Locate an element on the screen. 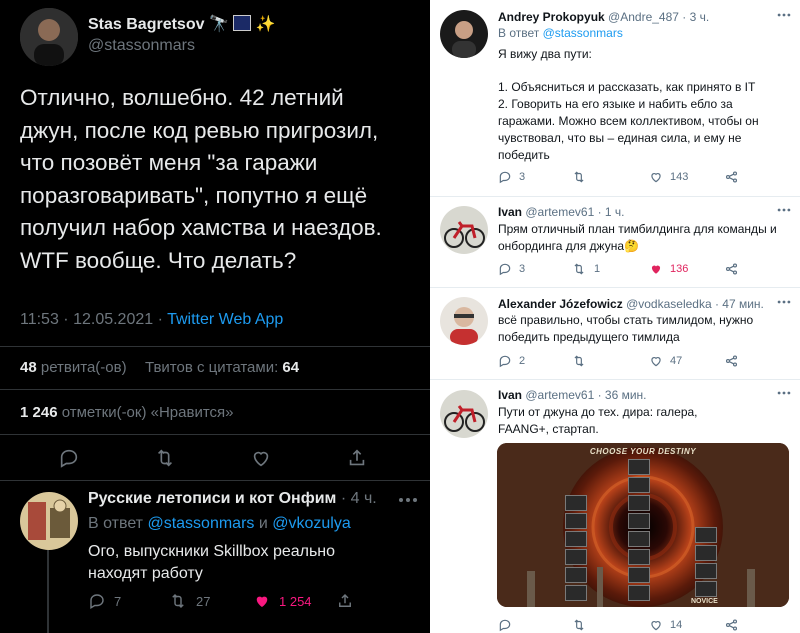 The height and width of the screenshot is (633, 800). tweet-time: 11:53 · 12.05.2021 · is located at coordinates (91, 319).